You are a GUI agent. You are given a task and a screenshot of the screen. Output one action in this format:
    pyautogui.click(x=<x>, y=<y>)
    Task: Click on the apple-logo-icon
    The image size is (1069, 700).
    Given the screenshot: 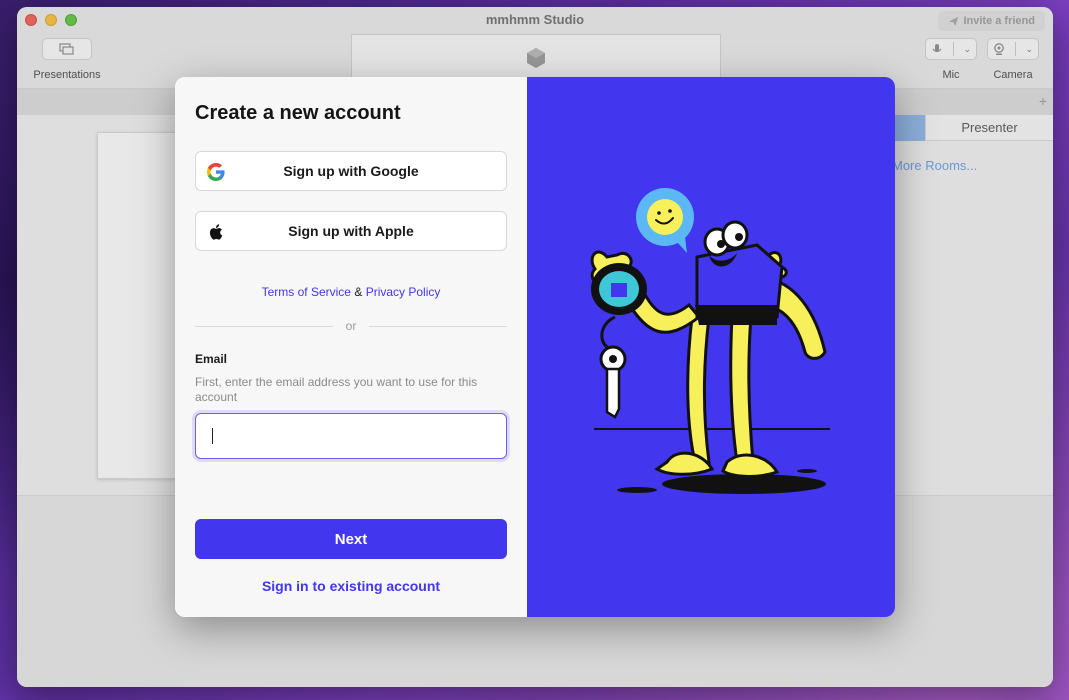 What is the action you would take?
    pyautogui.click(x=216, y=232)
    